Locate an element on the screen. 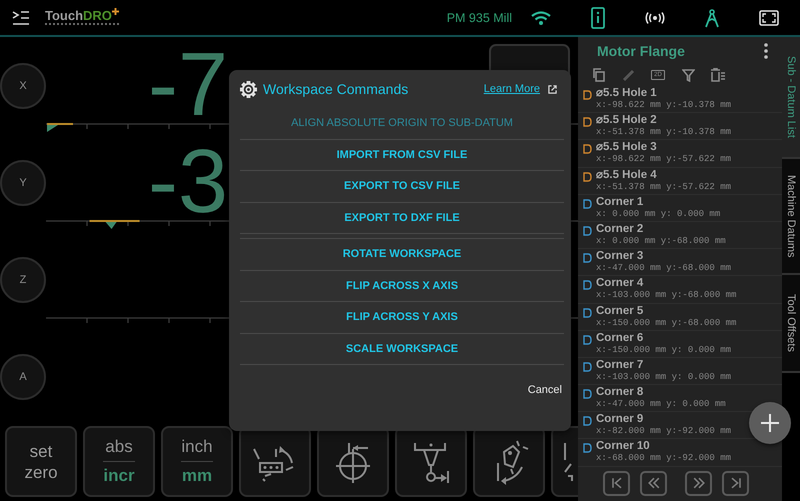 The image size is (800, 501). datum-coordinates: x:-51.378 mm y:-10.378 mm is located at coordinates (664, 132).